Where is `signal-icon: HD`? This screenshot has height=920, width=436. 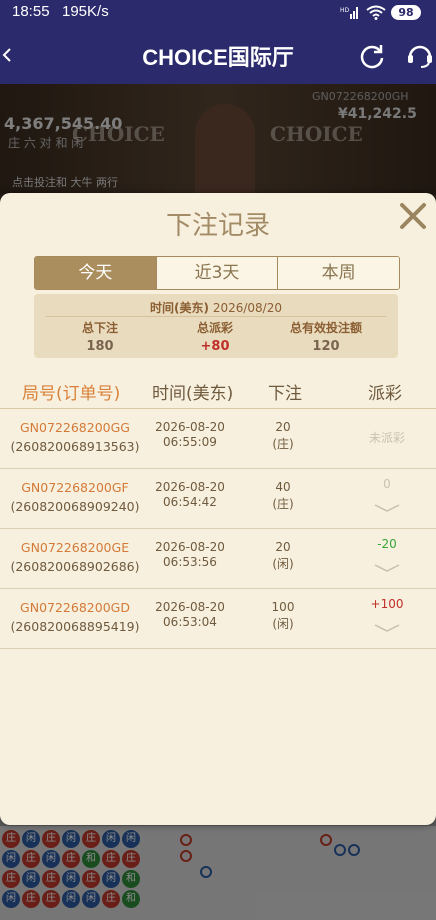
signal-icon: HD is located at coordinates (349, 13).